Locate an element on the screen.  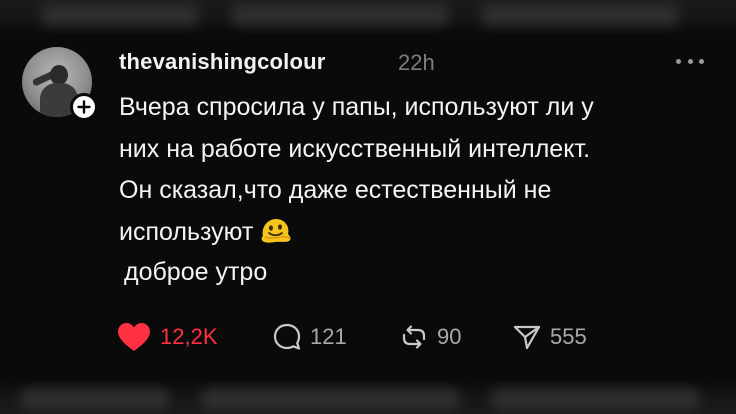
melting-face-icon is located at coordinates (276, 230).